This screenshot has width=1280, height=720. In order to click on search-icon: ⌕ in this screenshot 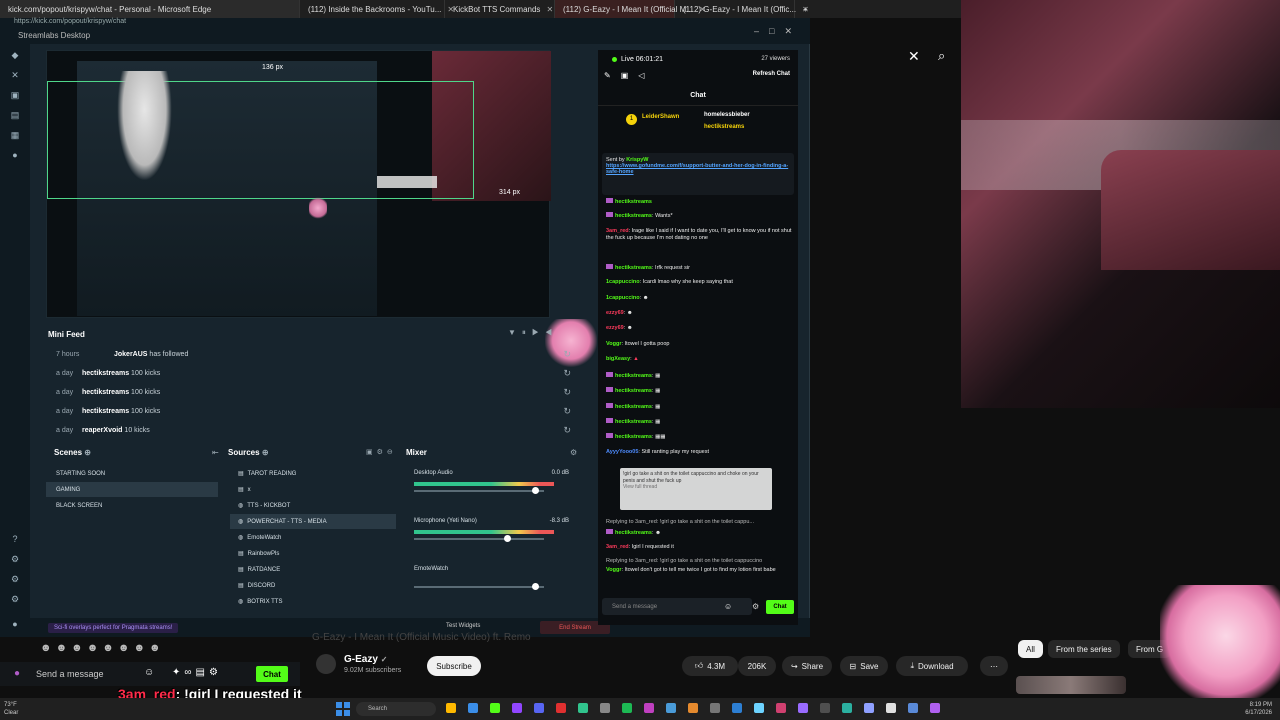, I will do `click(941, 56)`.